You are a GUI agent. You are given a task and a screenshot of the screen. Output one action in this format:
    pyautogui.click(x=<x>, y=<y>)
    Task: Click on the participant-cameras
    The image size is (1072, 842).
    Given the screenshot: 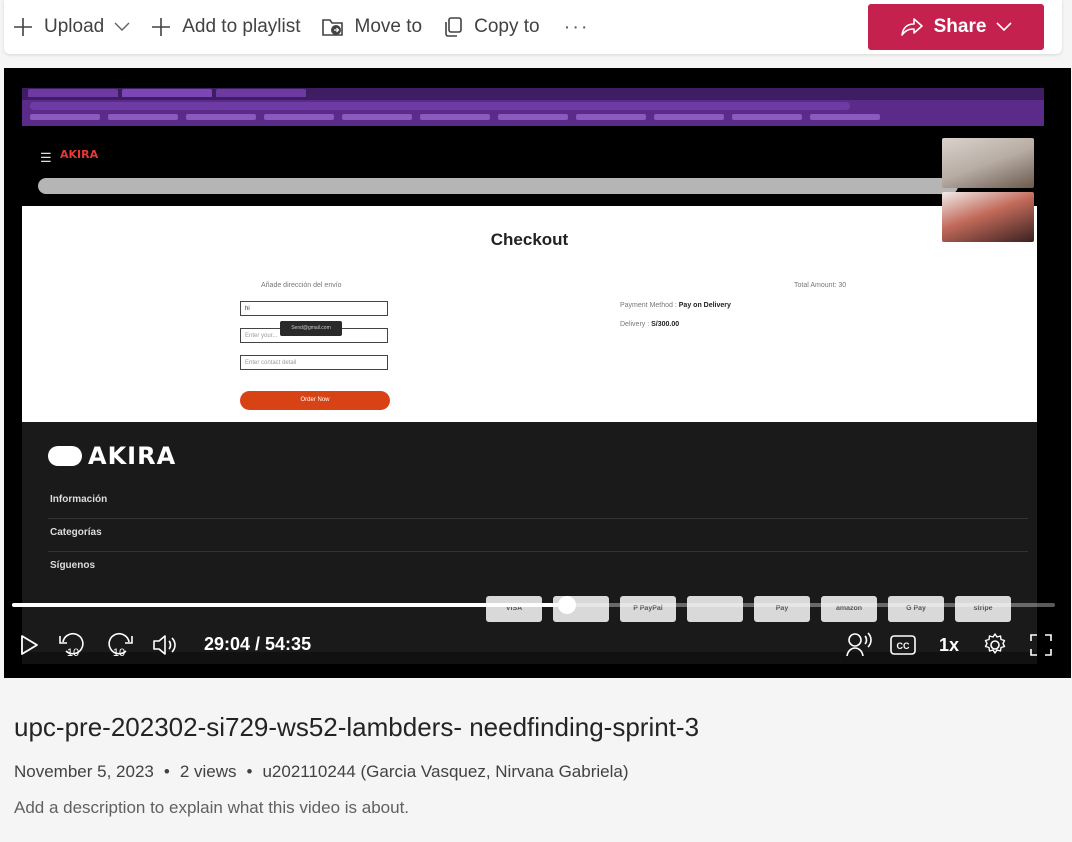 What is the action you would take?
    pyautogui.click(x=988, y=190)
    